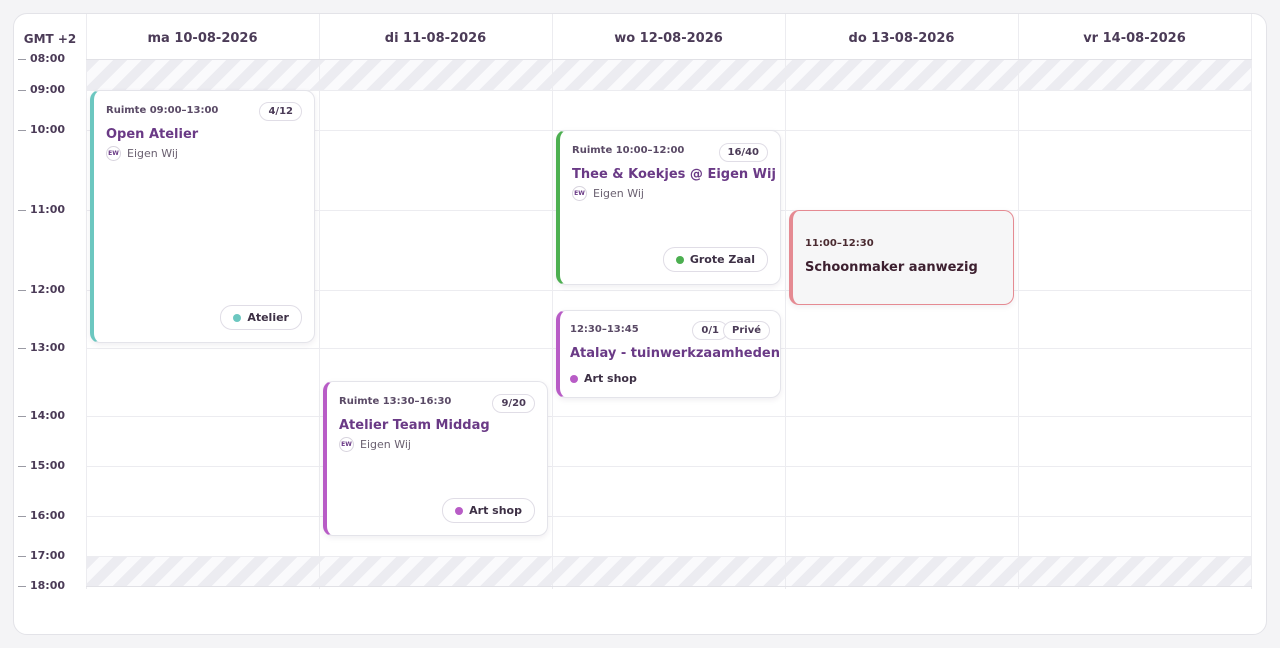 The image size is (1280, 648). What do you see at coordinates (280, 111) in the screenshot?
I see `capacity-badge: 4/12` at bounding box center [280, 111].